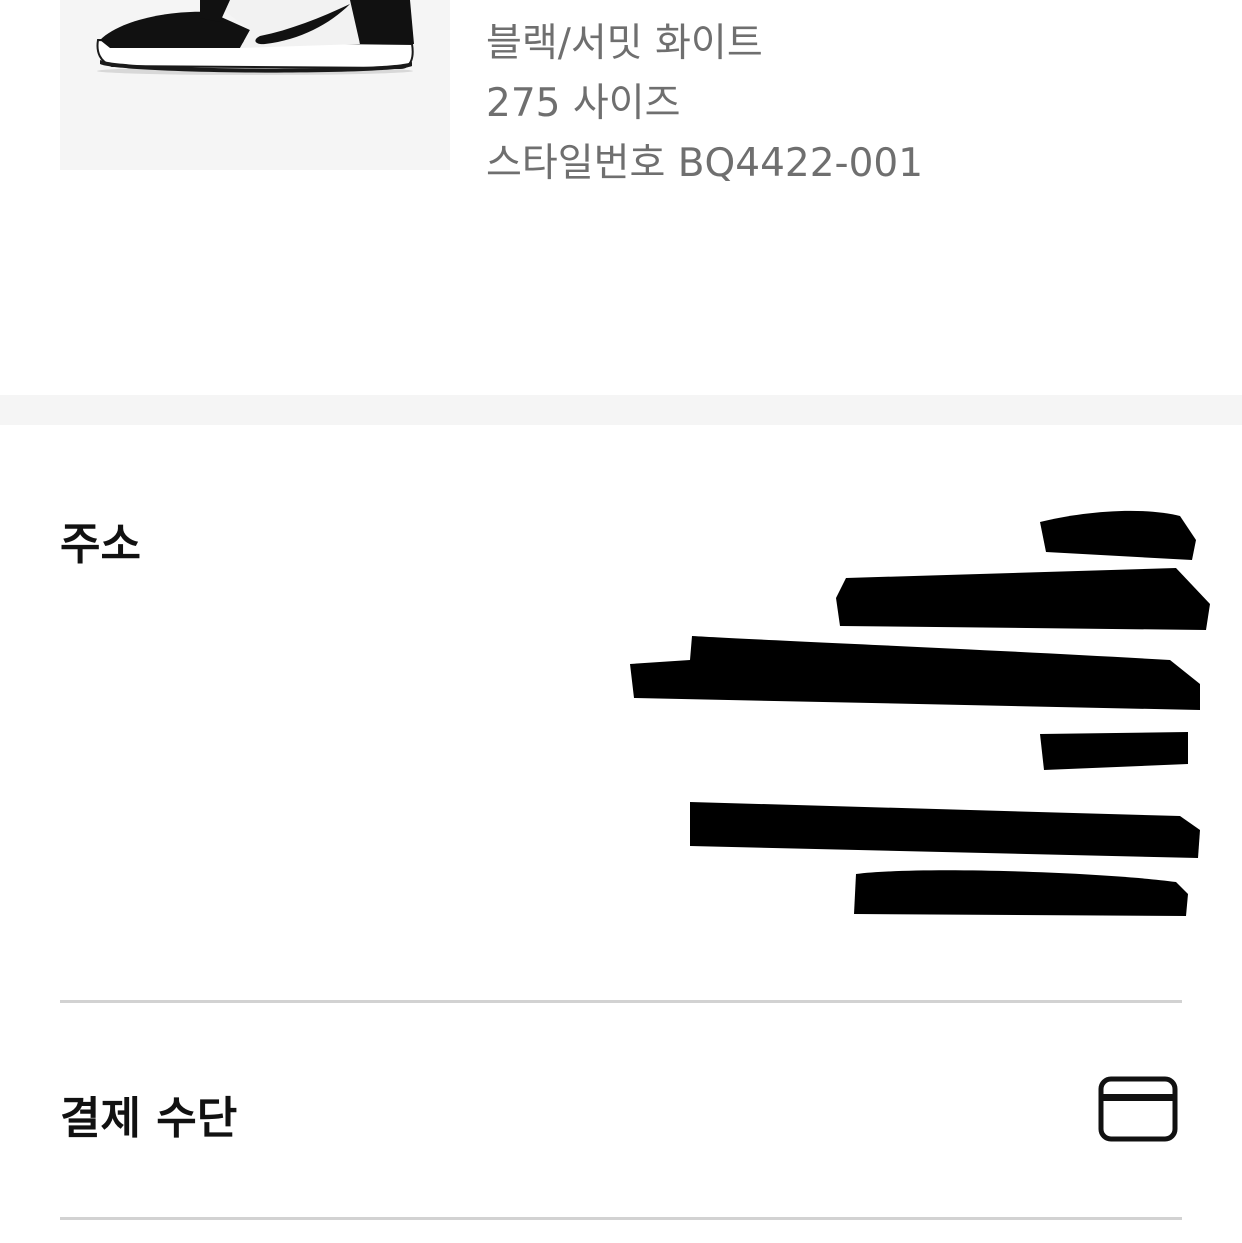 The image size is (1242, 1243). I want to click on product-details: 블랙/서밋 화이트 275 사이즈 스타일번호 BQ4422-001, so click(704, 104).